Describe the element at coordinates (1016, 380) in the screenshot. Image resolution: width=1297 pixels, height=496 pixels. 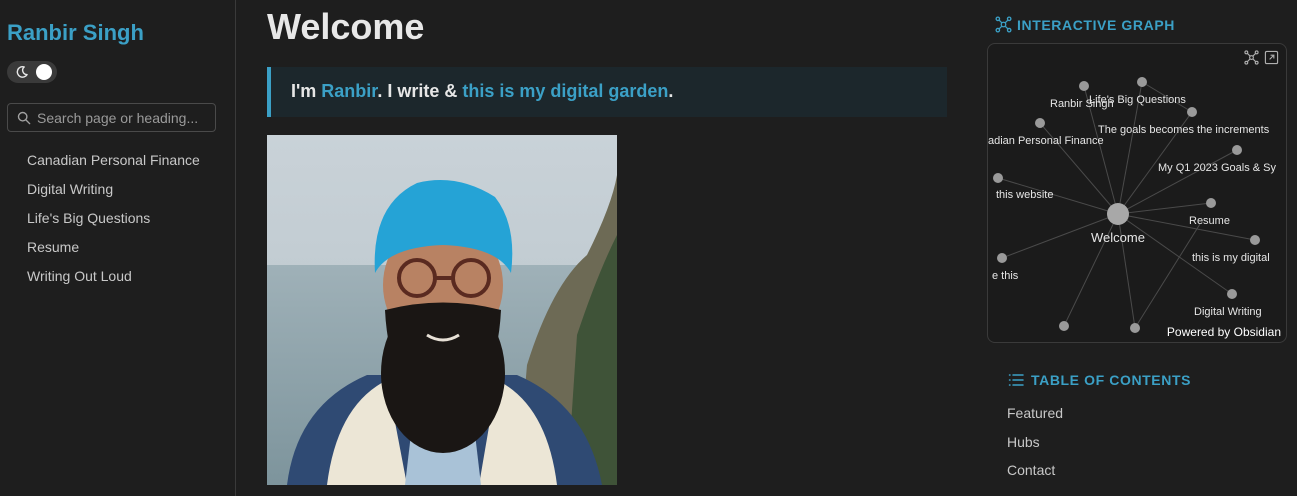
I see `list-icon` at that location.